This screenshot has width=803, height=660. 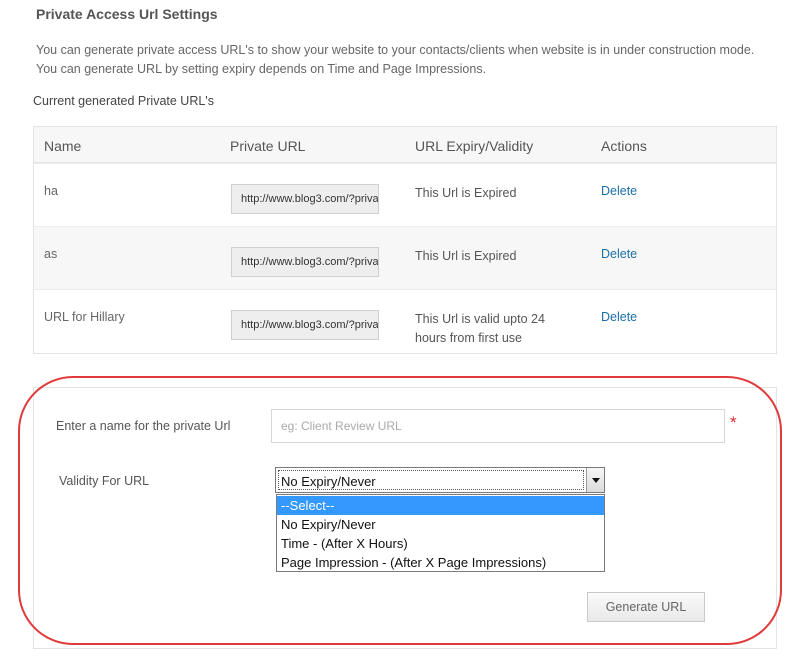 I want to click on row-name: as, so click(x=51, y=254).